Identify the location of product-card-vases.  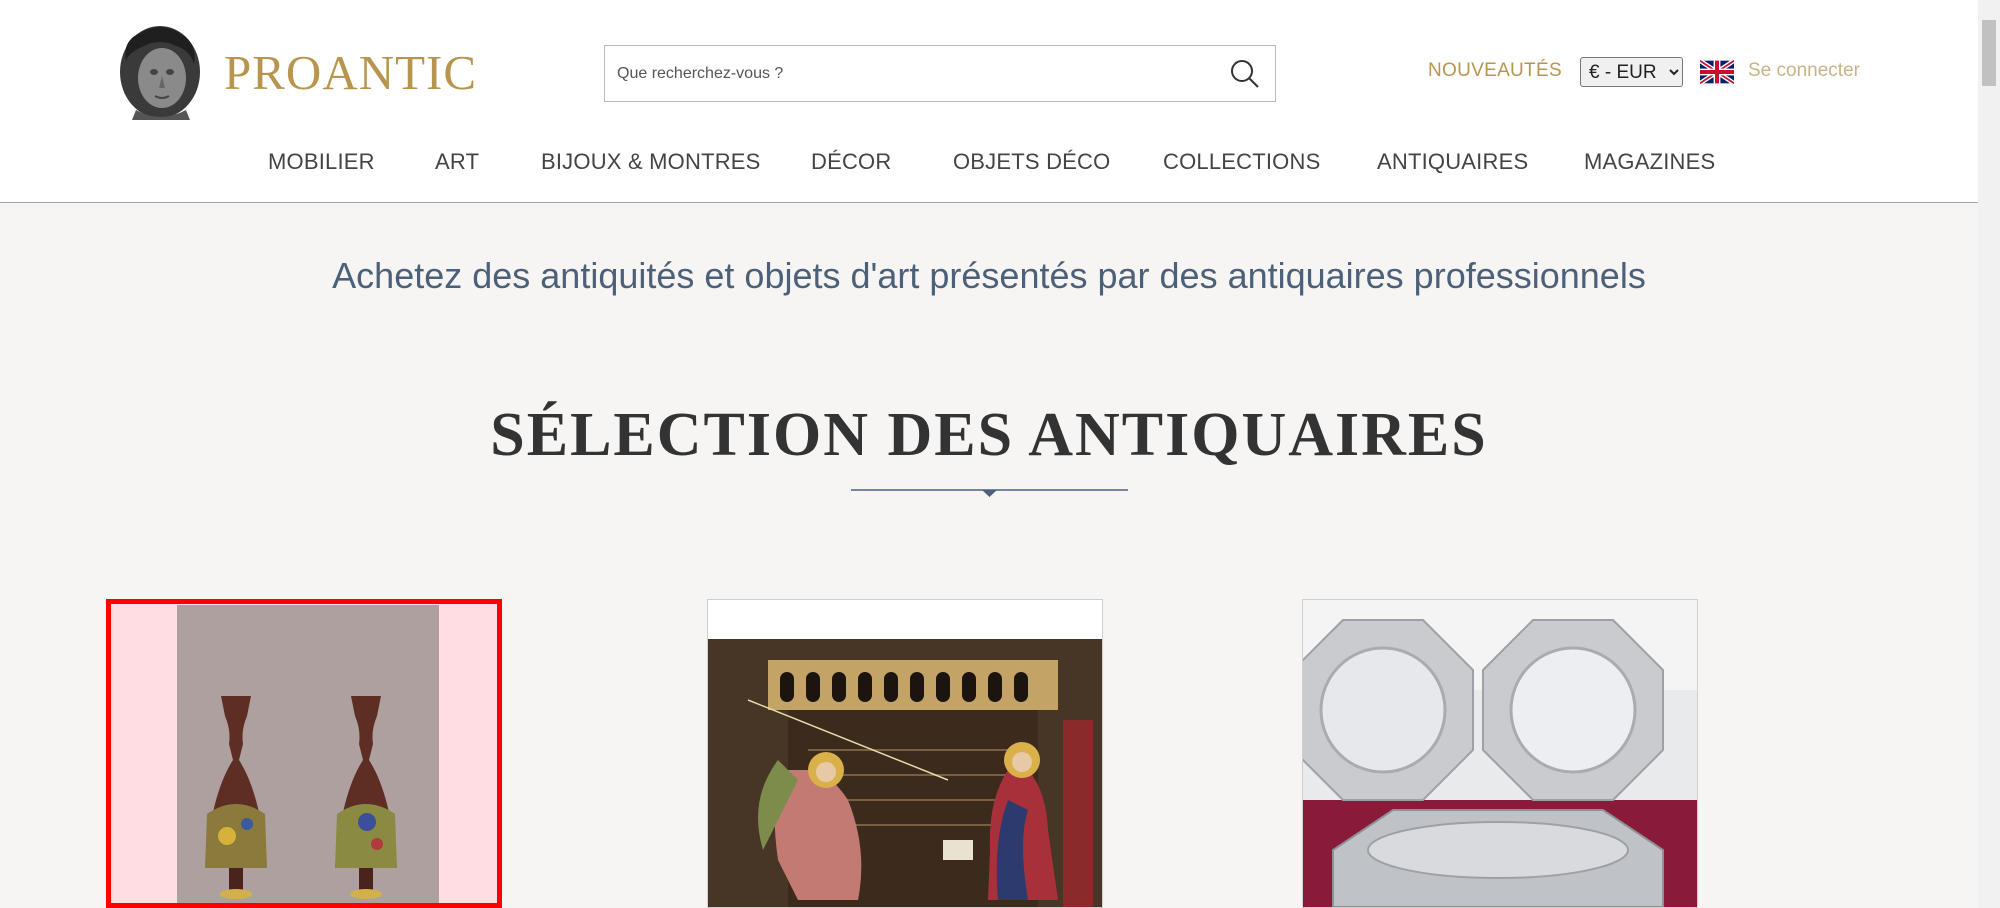
(304, 753).